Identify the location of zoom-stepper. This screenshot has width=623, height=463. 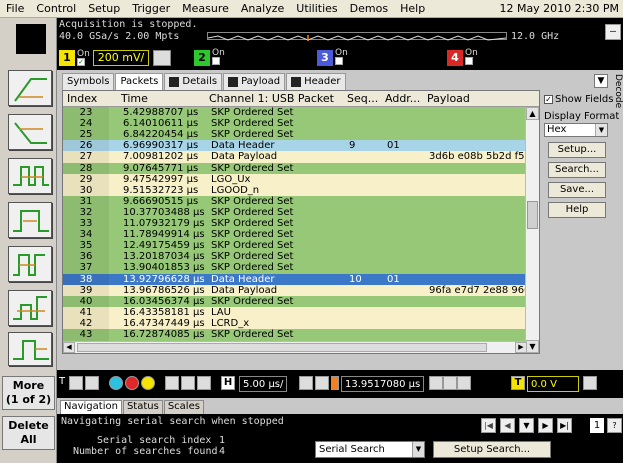
(76, 383).